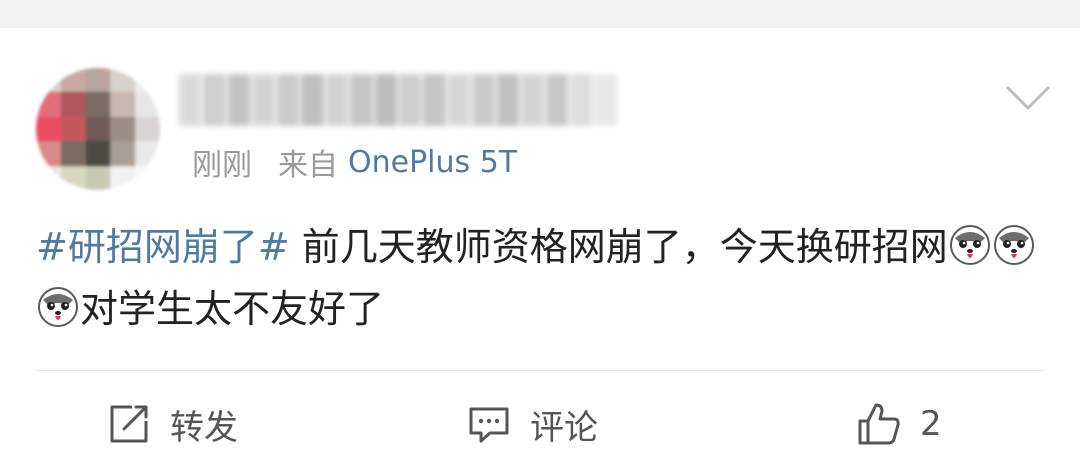 The height and width of the screenshot is (457, 1080). Describe the element at coordinates (879, 424) in the screenshot. I see `thumbs-up-icon` at that location.